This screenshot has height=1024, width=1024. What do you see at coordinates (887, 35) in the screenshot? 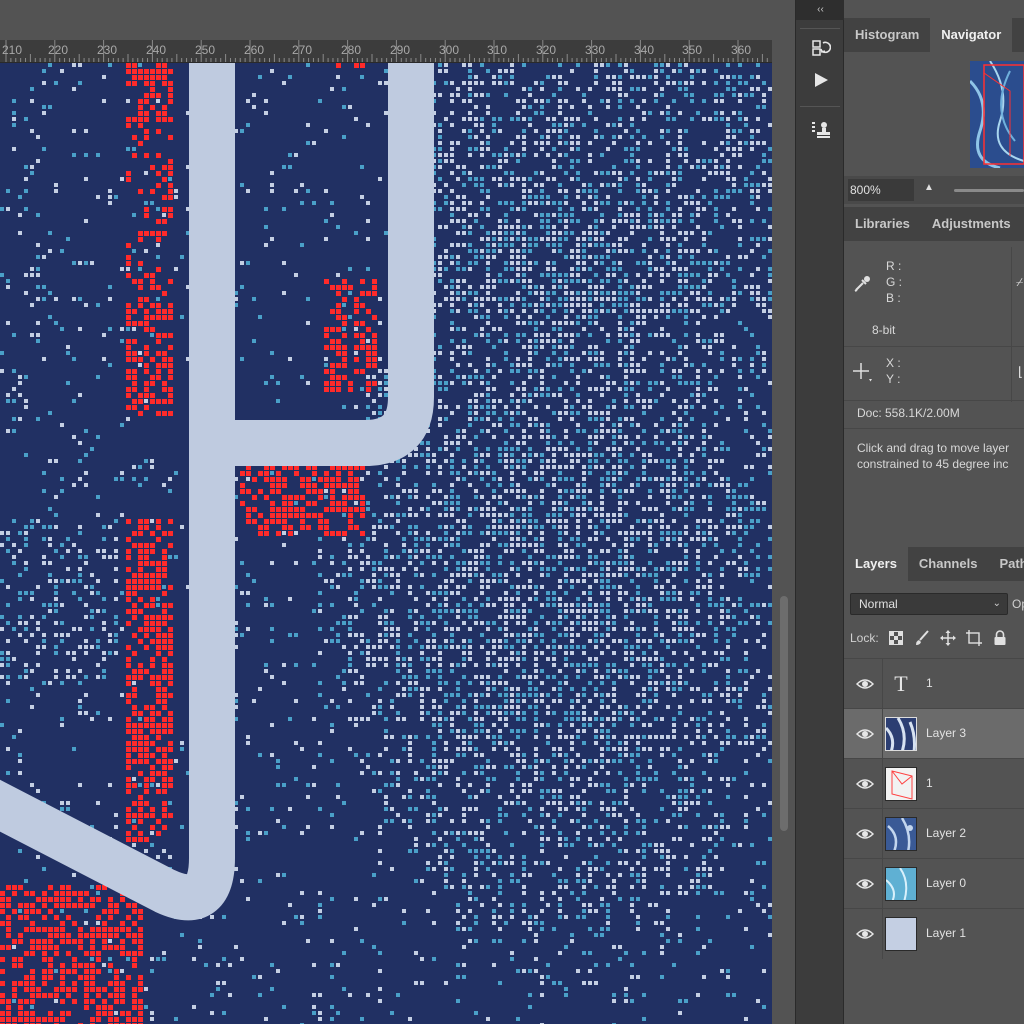
I see `tab-histogram: Histogram` at bounding box center [887, 35].